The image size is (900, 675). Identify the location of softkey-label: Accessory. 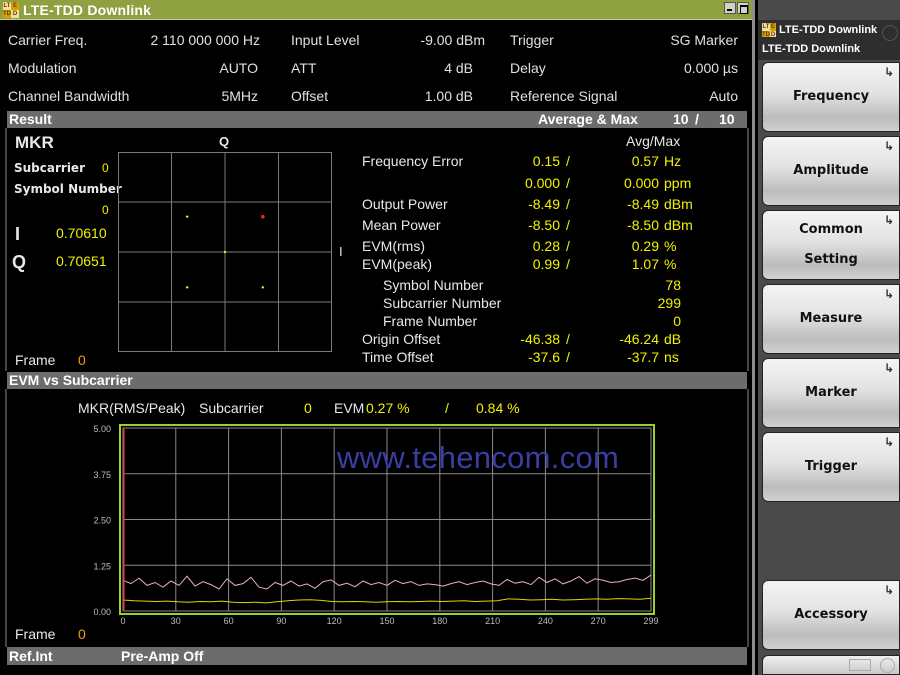
(831, 614).